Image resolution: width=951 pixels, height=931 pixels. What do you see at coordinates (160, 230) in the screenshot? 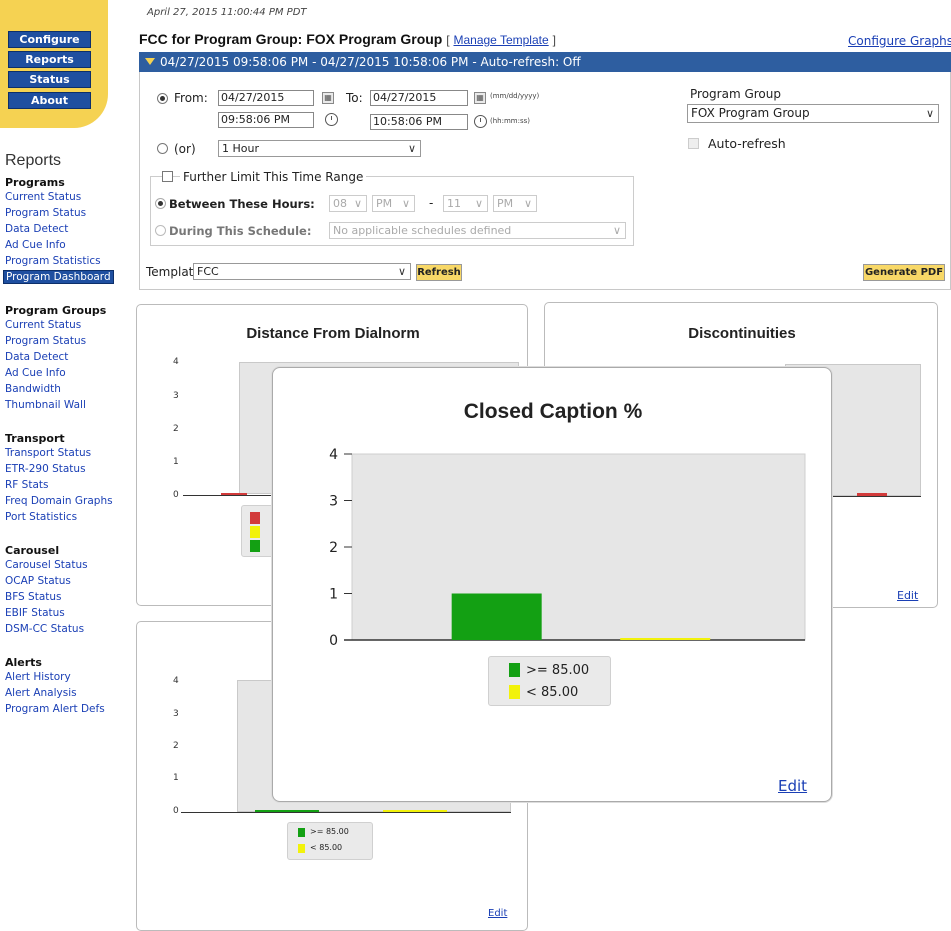
I see `schedule-radio` at bounding box center [160, 230].